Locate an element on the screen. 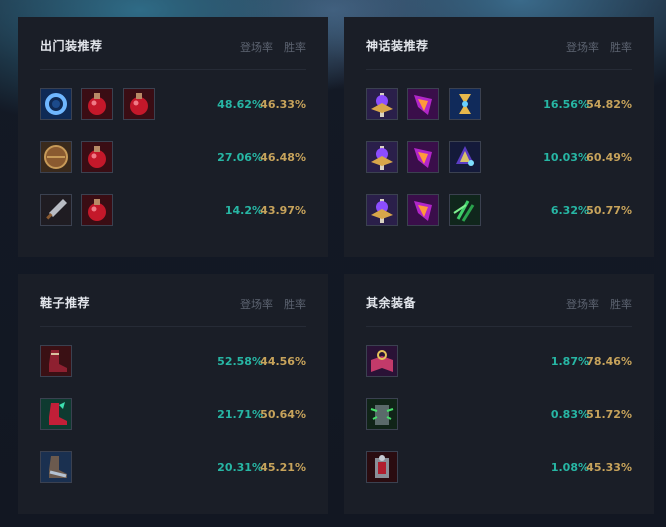  pick-rate: 6.32% is located at coordinates (569, 210).